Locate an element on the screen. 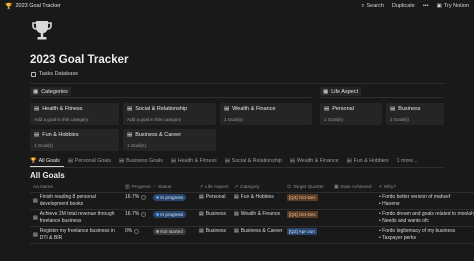  category-link: Fun & Hobbies is located at coordinates (257, 197).